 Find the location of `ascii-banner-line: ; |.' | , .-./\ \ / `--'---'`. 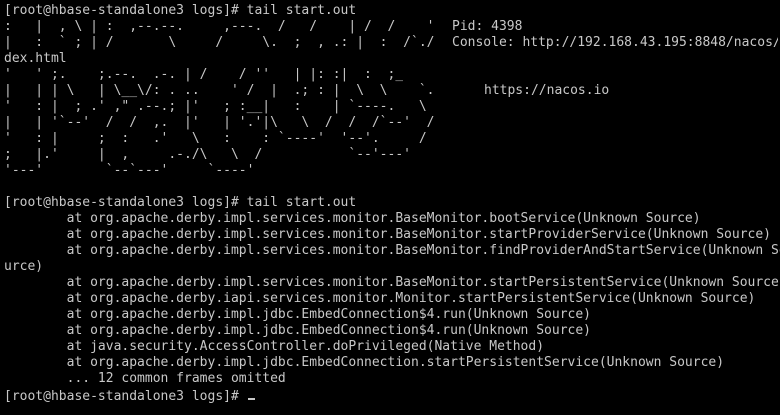

ascii-banner-line: ; |.' | , .-./\ \ / `--'---' is located at coordinates (207, 154).